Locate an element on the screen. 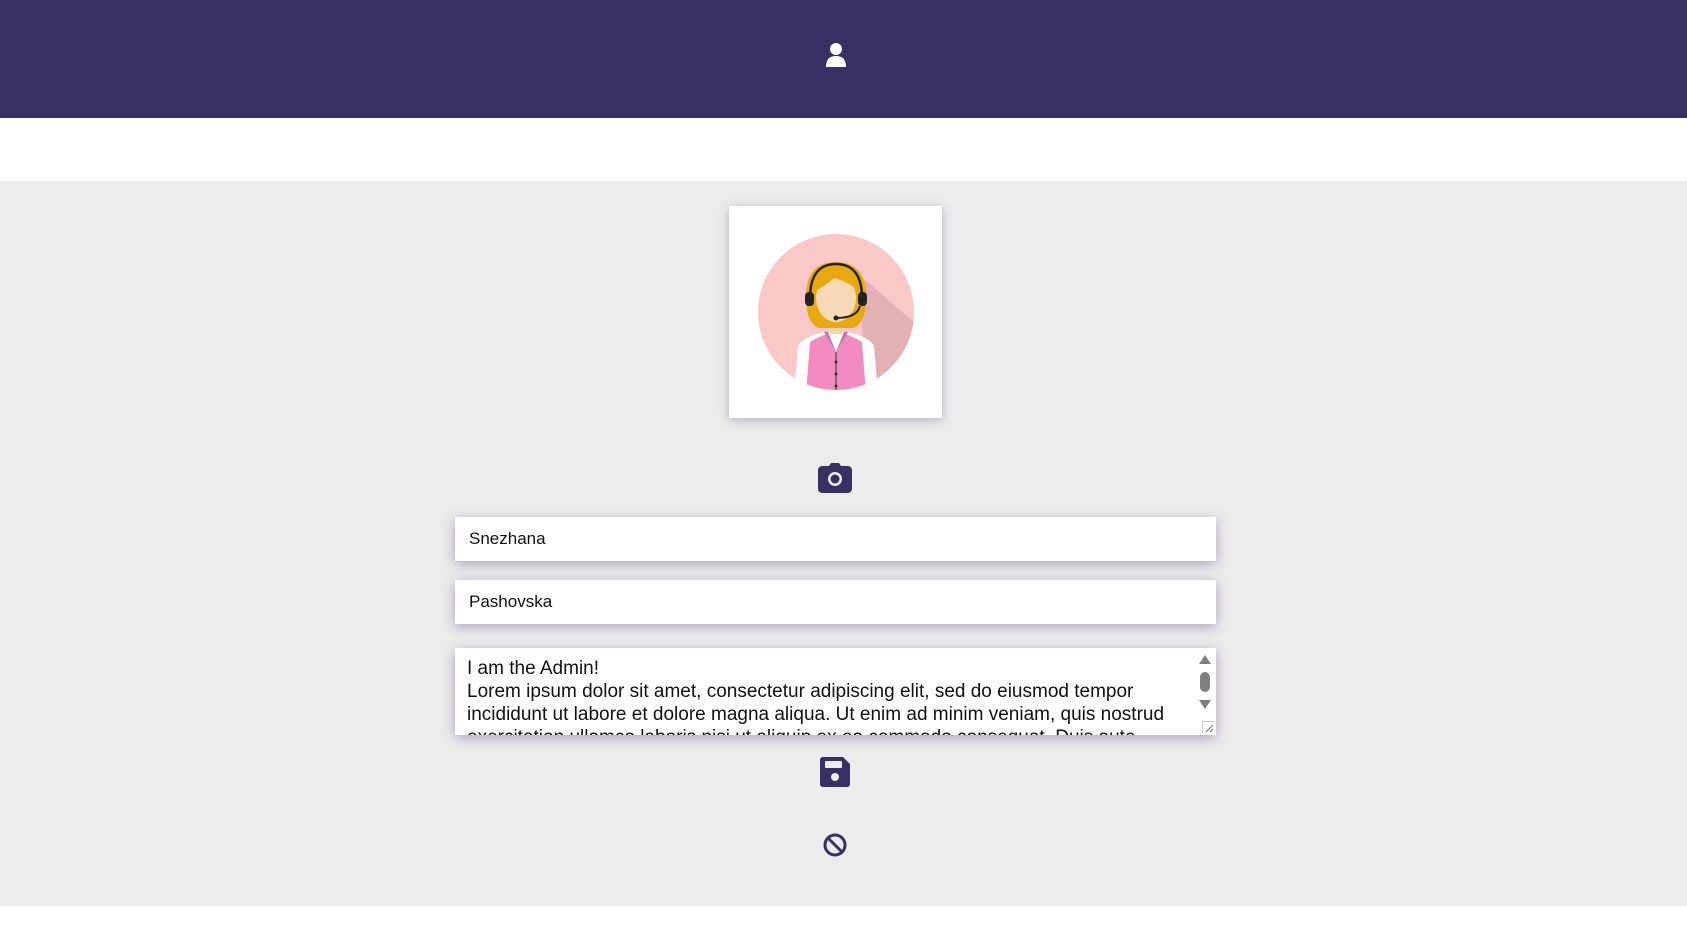 This screenshot has height=949, width=1687. cancel-button is located at coordinates (835, 845).